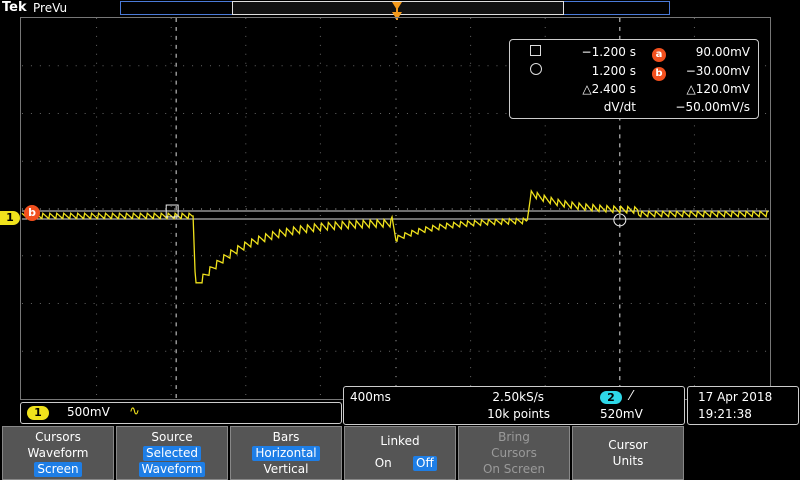  What do you see at coordinates (88, 412) in the screenshot?
I see `channel-1-scale: 500mV` at bounding box center [88, 412].